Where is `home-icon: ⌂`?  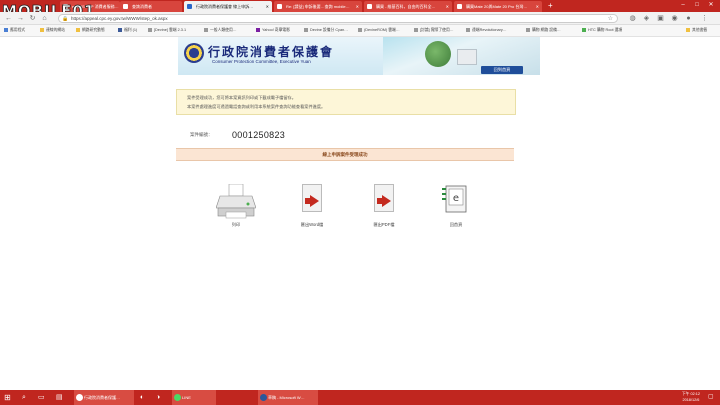
home-icon: ⌂ is located at coordinates (44, 18).